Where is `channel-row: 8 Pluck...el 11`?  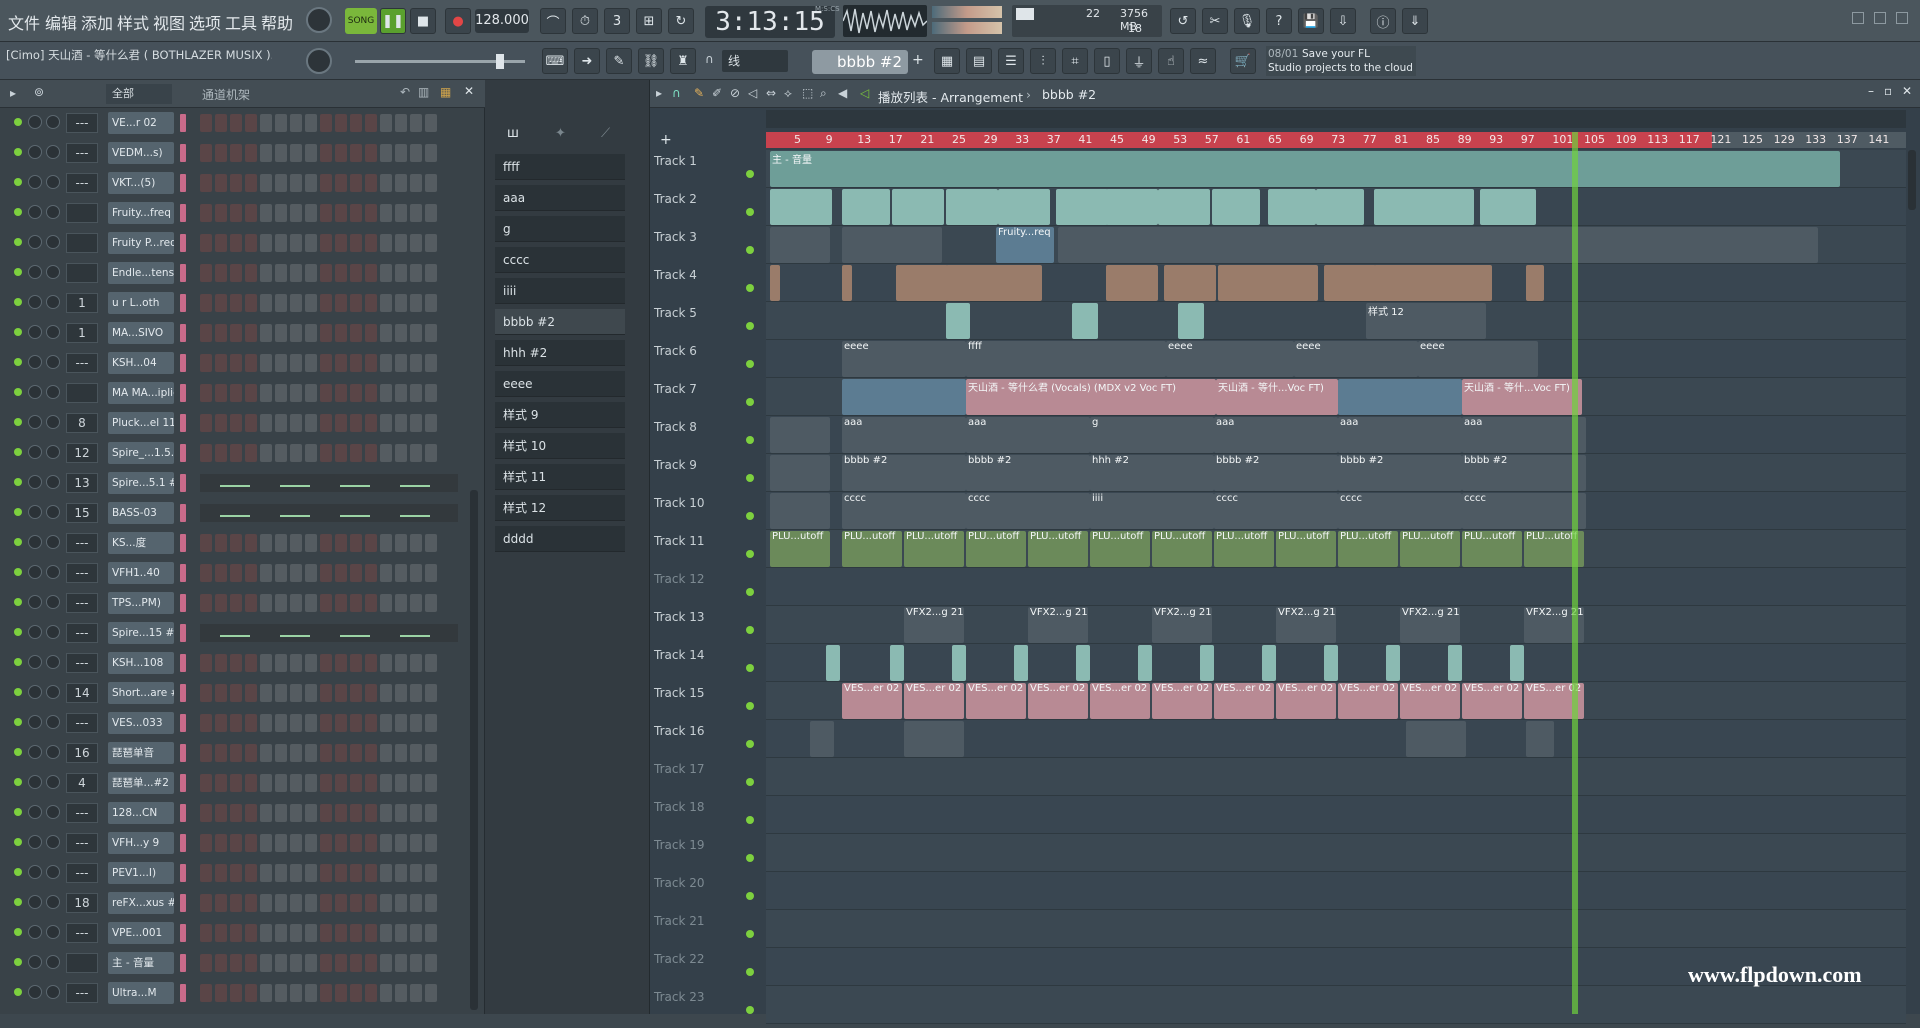 channel-row: 8 Pluck...el 11 is located at coordinates (235, 423).